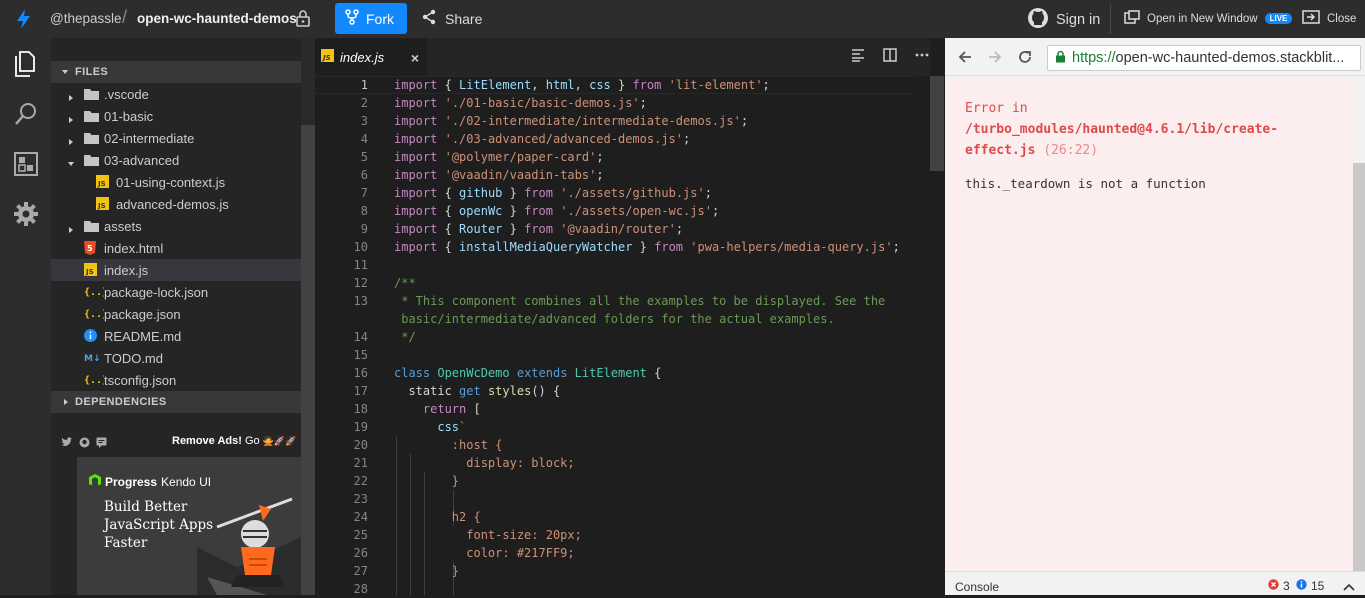  What do you see at coordinates (364, 103) in the screenshot?
I see `line-number: 2` at bounding box center [364, 103].